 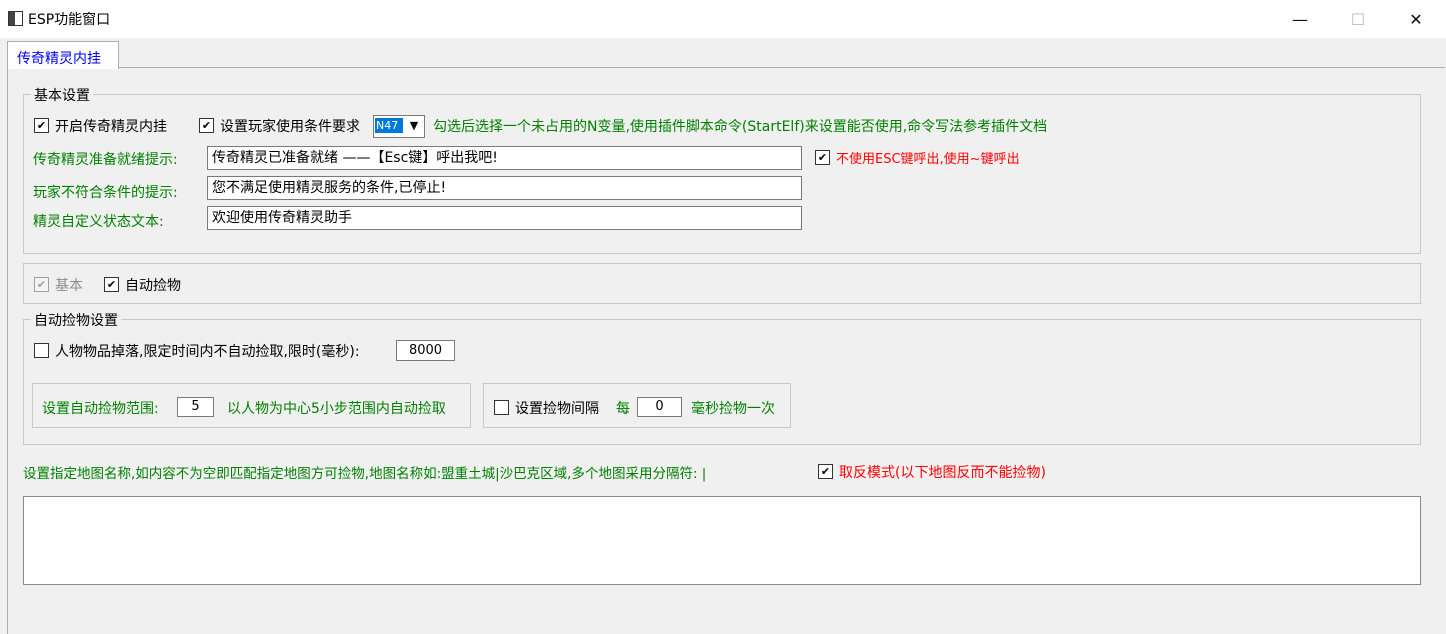 I want to click on pickup-interval-prefix: 每, so click(x=623, y=409).